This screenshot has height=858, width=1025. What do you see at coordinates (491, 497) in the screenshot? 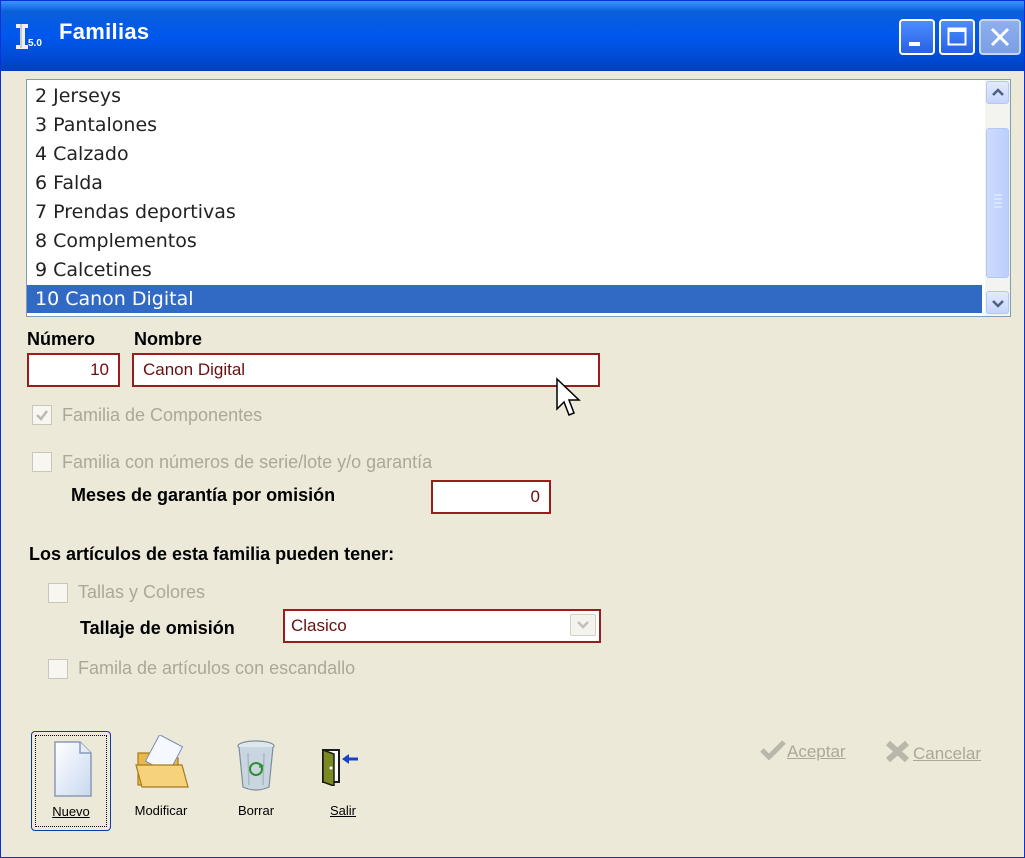
I see `meses-garantia-field: 0` at bounding box center [491, 497].